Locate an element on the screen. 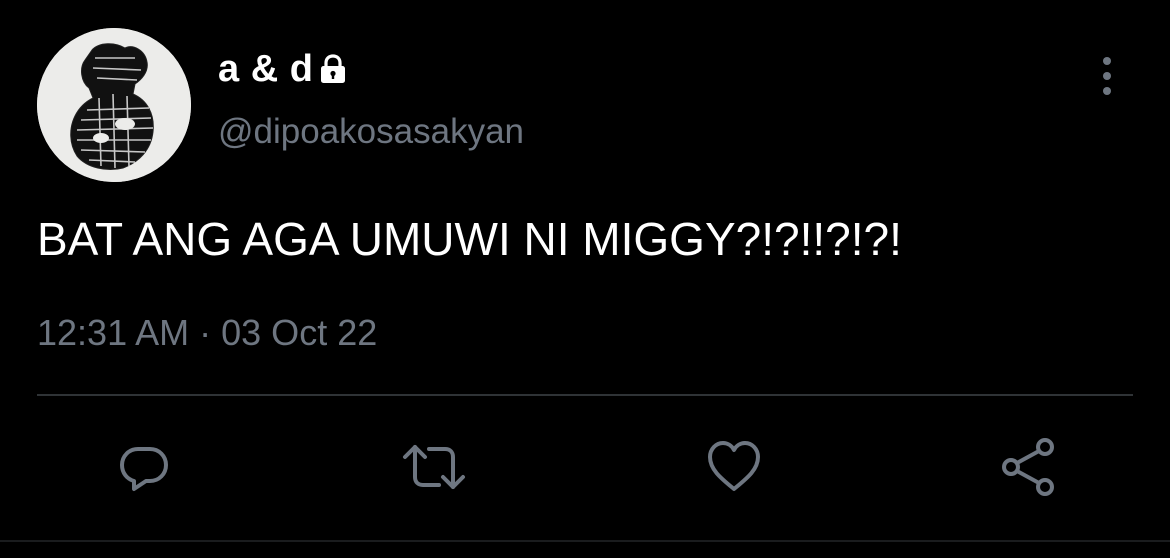 The width and height of the screenshot is (1170, 558). retweet-icon is located at coordinates (434, 467).